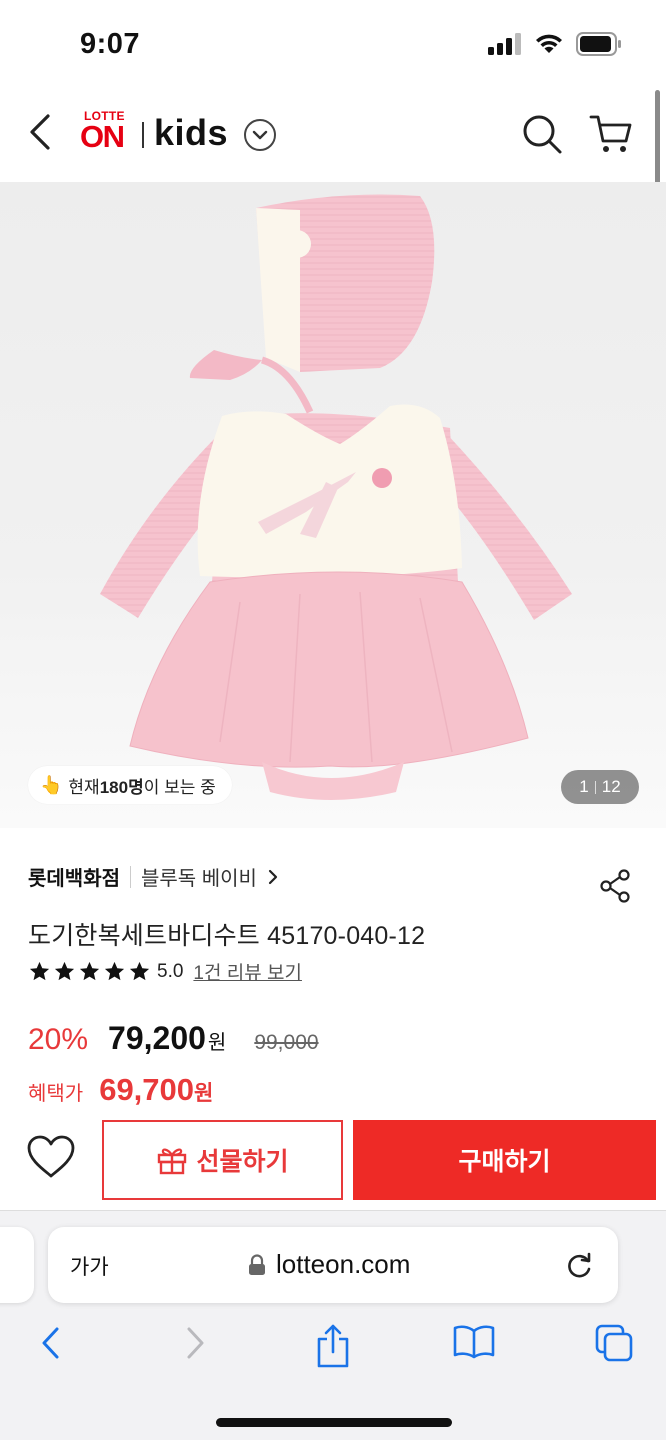  Describe the element at coordinates (121, 787) in the screenshot. I see `viewer-count: 180명` at that location.